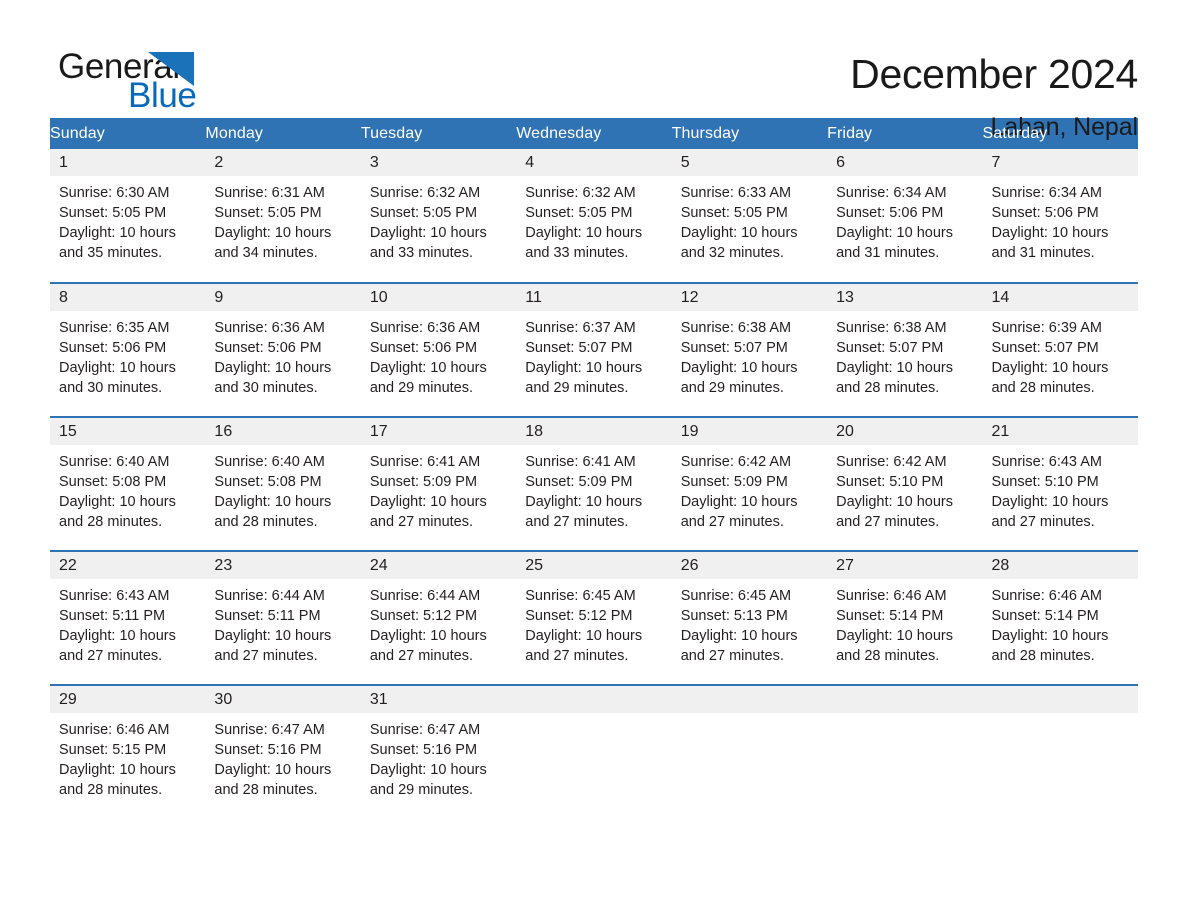  Describe the element at coordinates (283, 431) in the screenshot. I see `day-number: 16` at that location.